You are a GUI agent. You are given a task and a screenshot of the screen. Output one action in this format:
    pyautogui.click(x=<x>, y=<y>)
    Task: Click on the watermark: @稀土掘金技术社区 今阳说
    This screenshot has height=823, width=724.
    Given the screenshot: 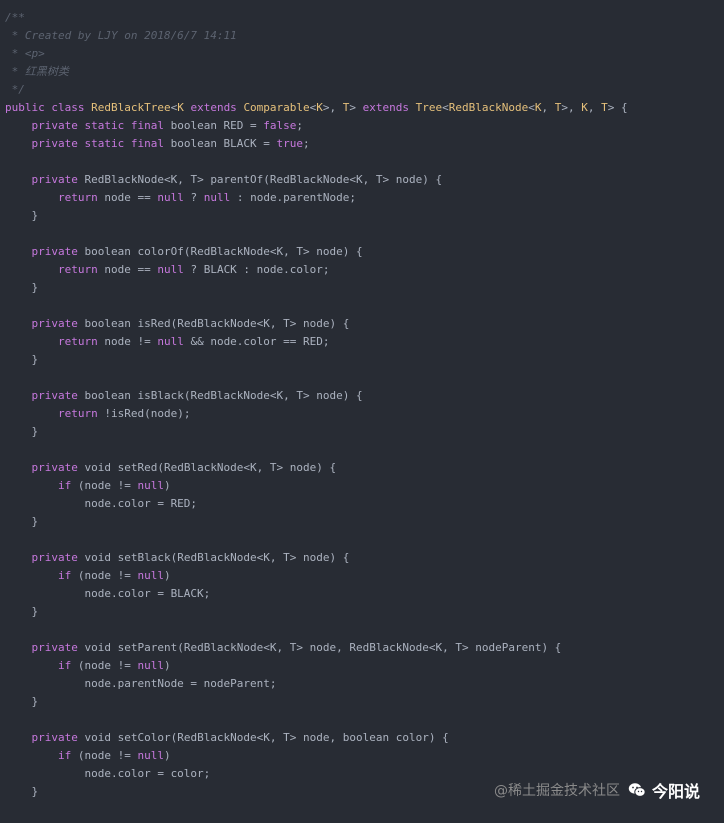 What is the action you would take?
    pyautogui.click(x=597, y=790)
    